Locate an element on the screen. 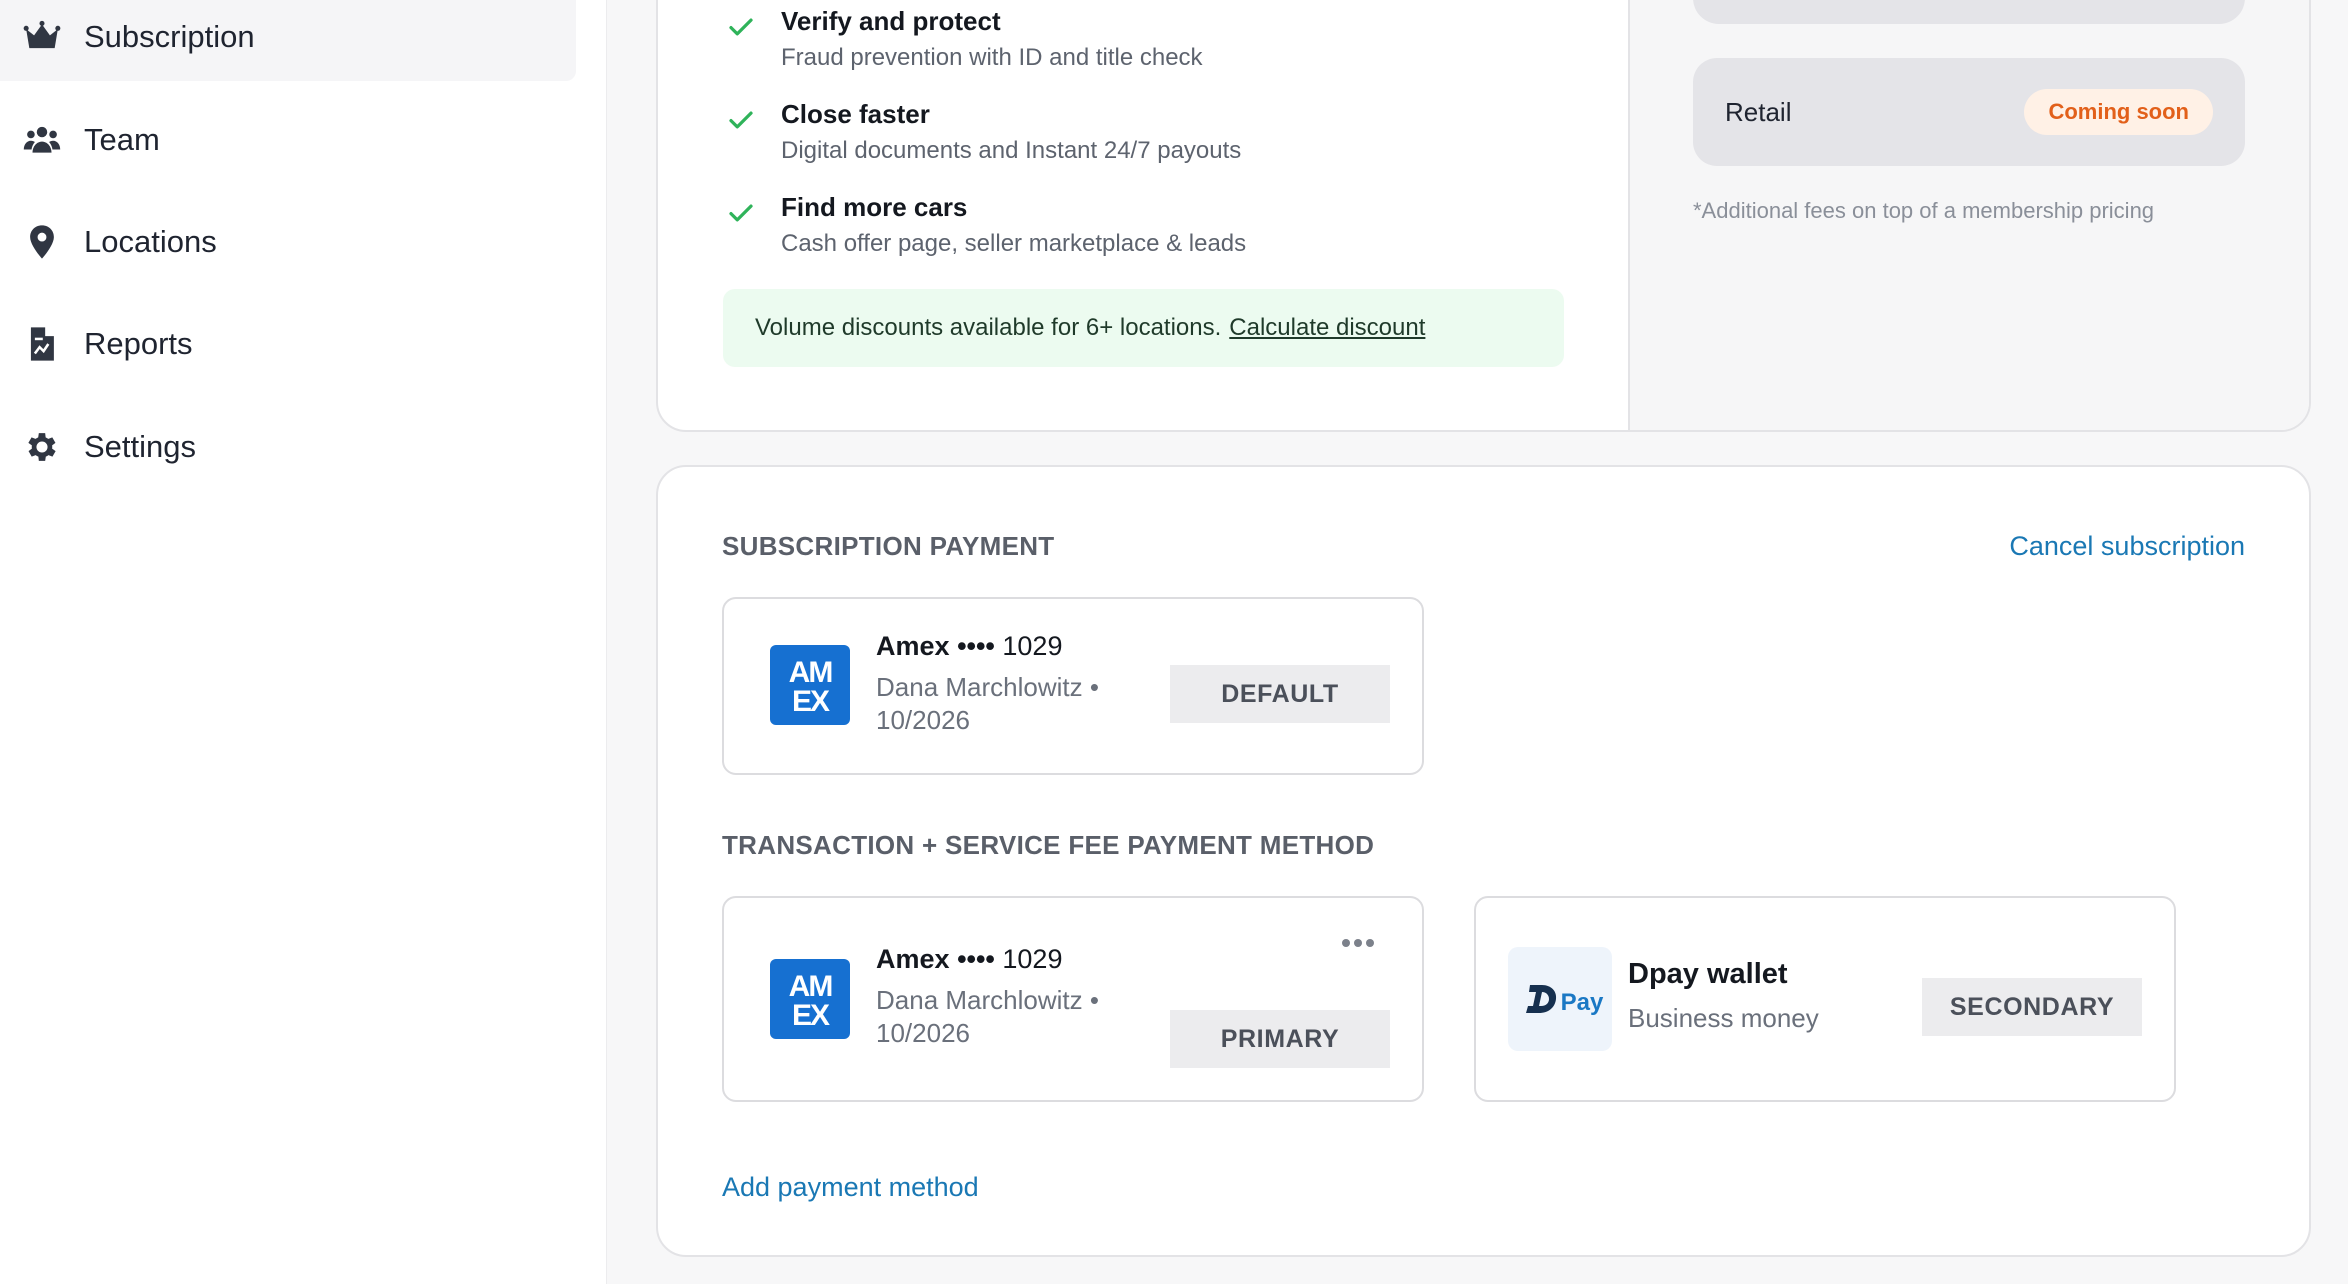 This screenshot has height=1284, width=2348. calculate-discount-link: Calculate discount is located at coordinates (1327, 328).